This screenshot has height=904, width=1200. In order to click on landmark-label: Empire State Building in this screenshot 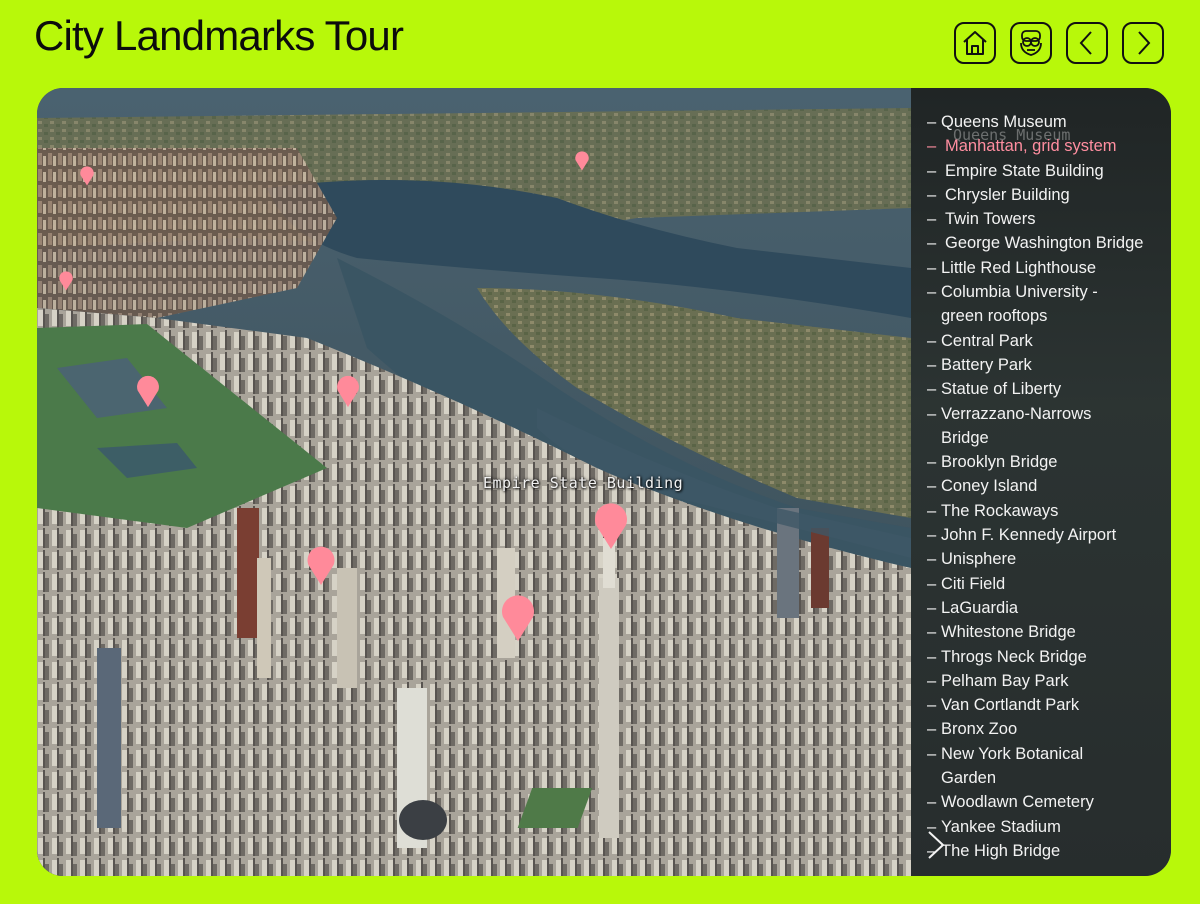, I will do `click(1024, 170)`.